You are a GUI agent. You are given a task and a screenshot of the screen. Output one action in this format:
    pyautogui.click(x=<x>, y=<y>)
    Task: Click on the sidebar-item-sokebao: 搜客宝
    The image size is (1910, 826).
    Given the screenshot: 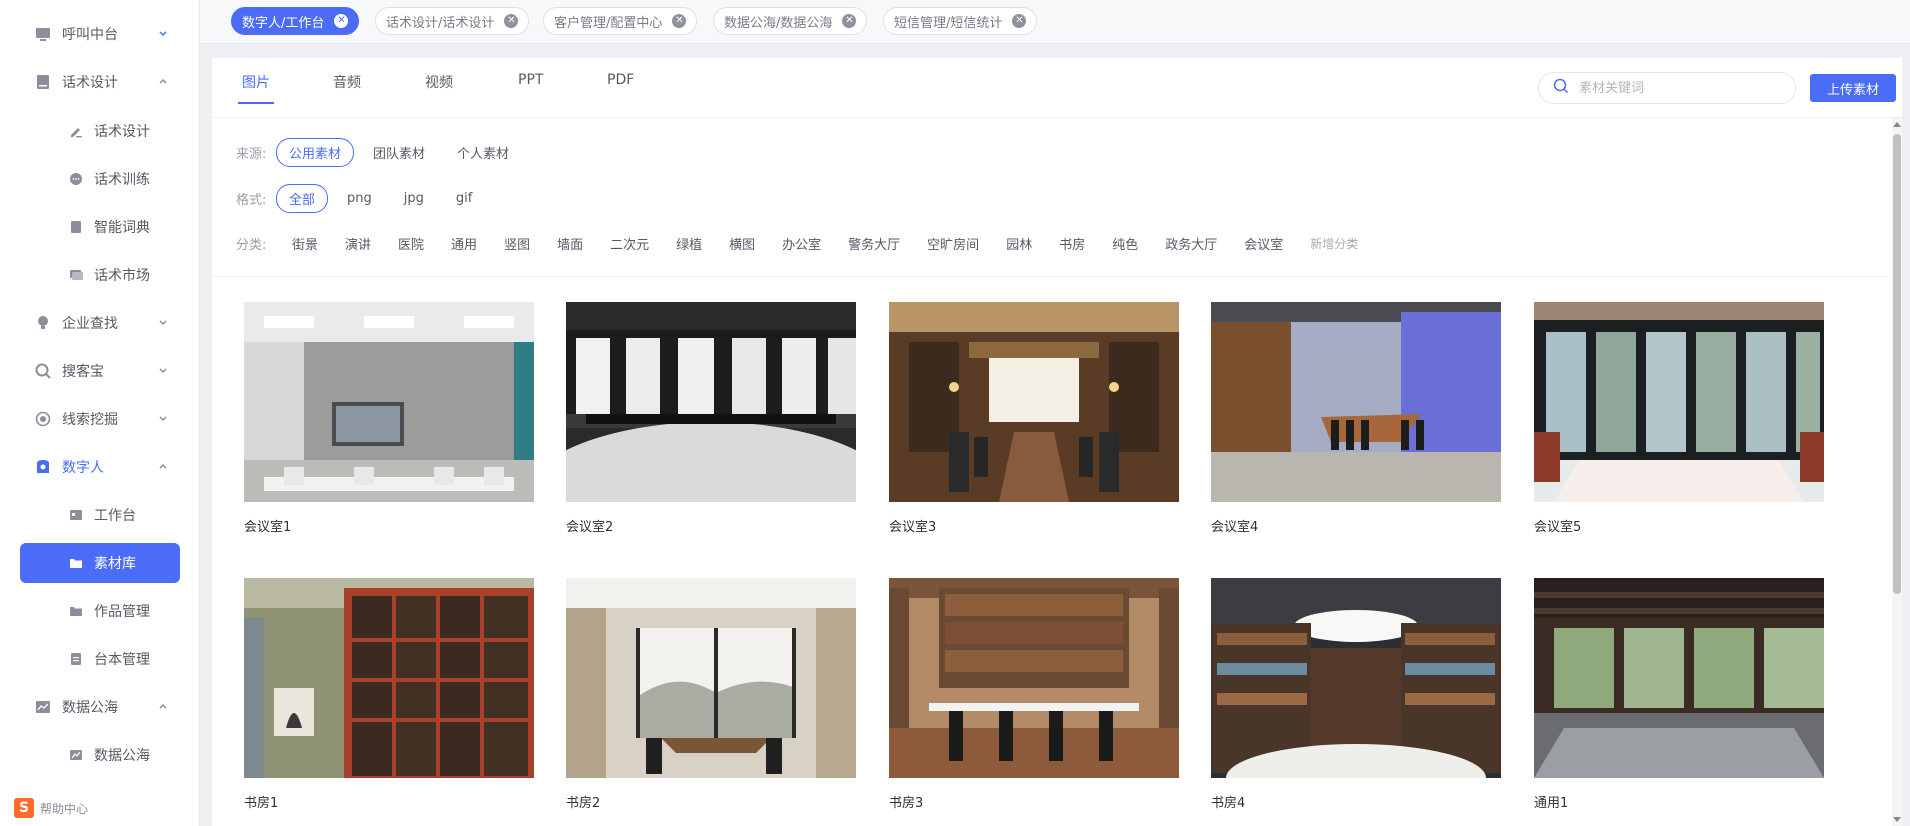 What is the action you would take?
    pyautogui.click(x=100, y=371)
    